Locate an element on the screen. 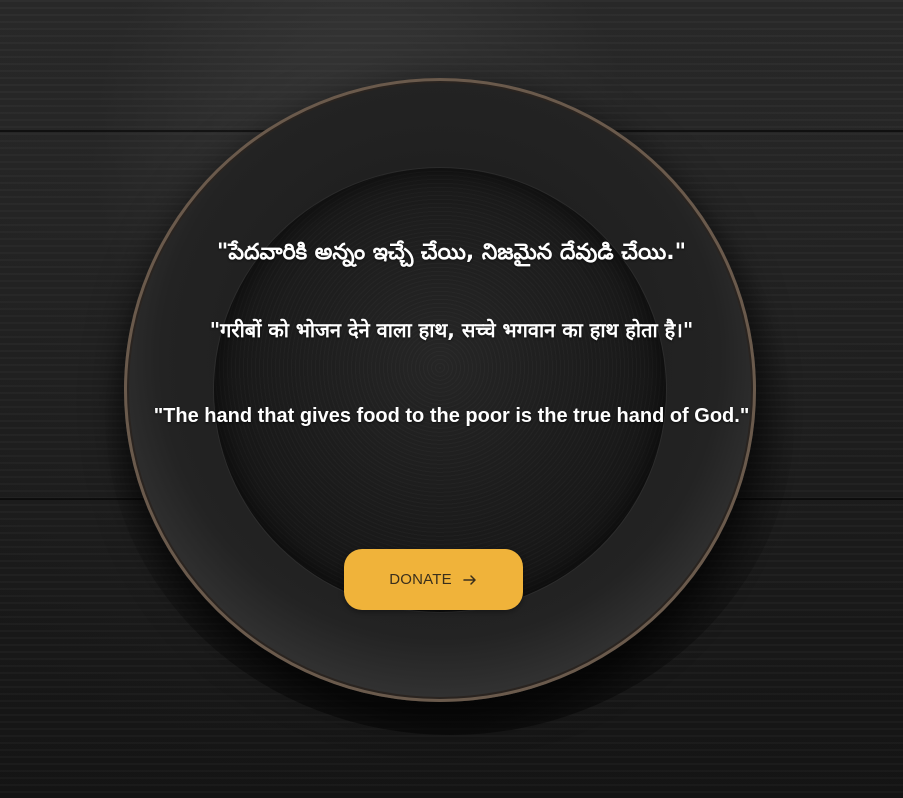 The width and height of the screenshot is (903, 798). arrow-right-icon is located at coordinates (470, 580).